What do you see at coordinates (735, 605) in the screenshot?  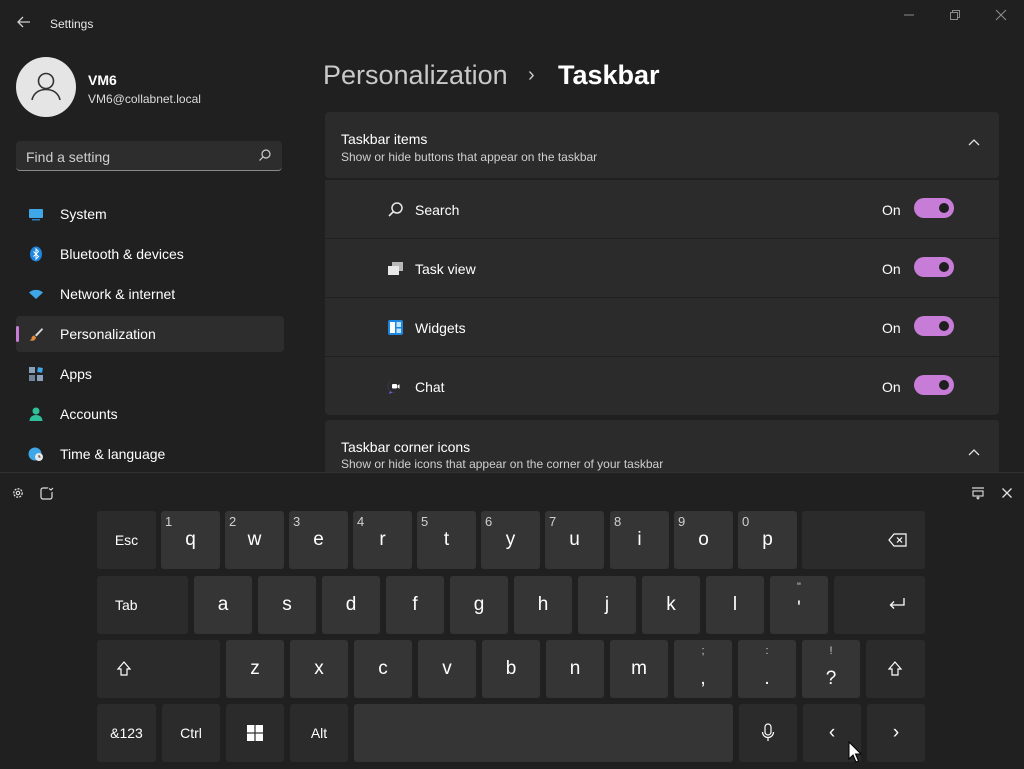 I see `key-l: l` at bounding box center [735, 605].